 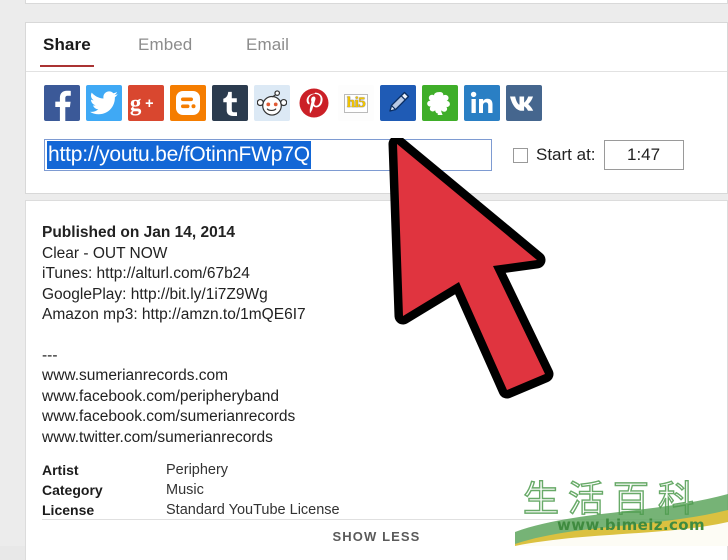 What do you see at coordinates (146, 273) in the screenshot?
I see `description-line-2: iTunes: http://alturl.com/67b24` at bounding box center [146, 273].